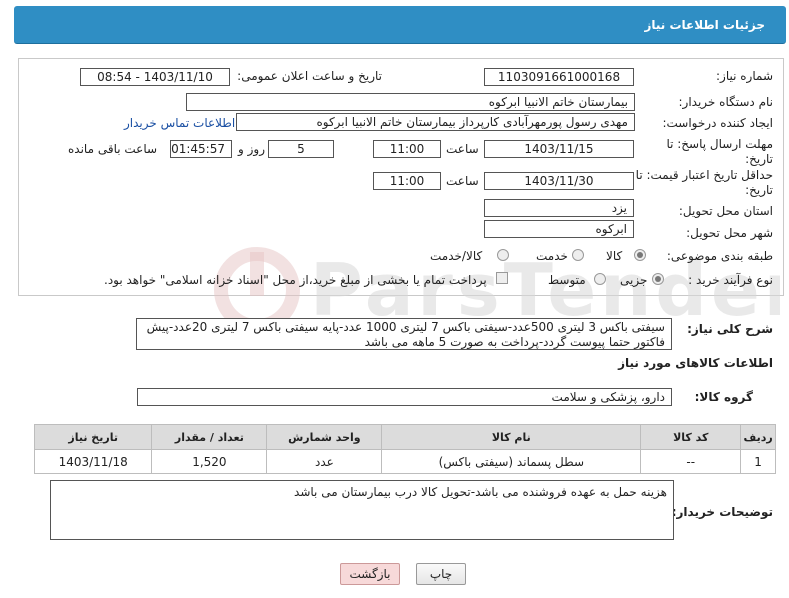 This screenshot has height=598, width=789. Describe the element at coordinates (723, 397) in the screenshot. I see `goods-group-label: گروه کالا:` at that location.